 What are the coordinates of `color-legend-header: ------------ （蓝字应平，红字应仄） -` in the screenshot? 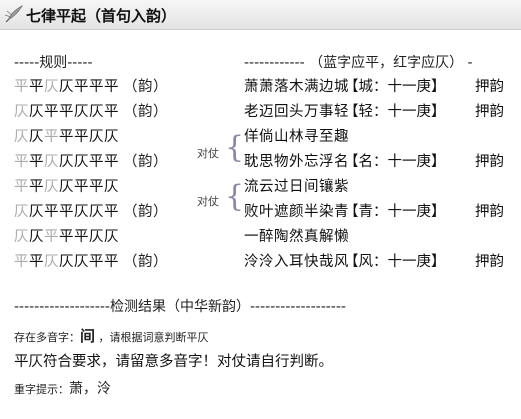 It's located at (358, 63).